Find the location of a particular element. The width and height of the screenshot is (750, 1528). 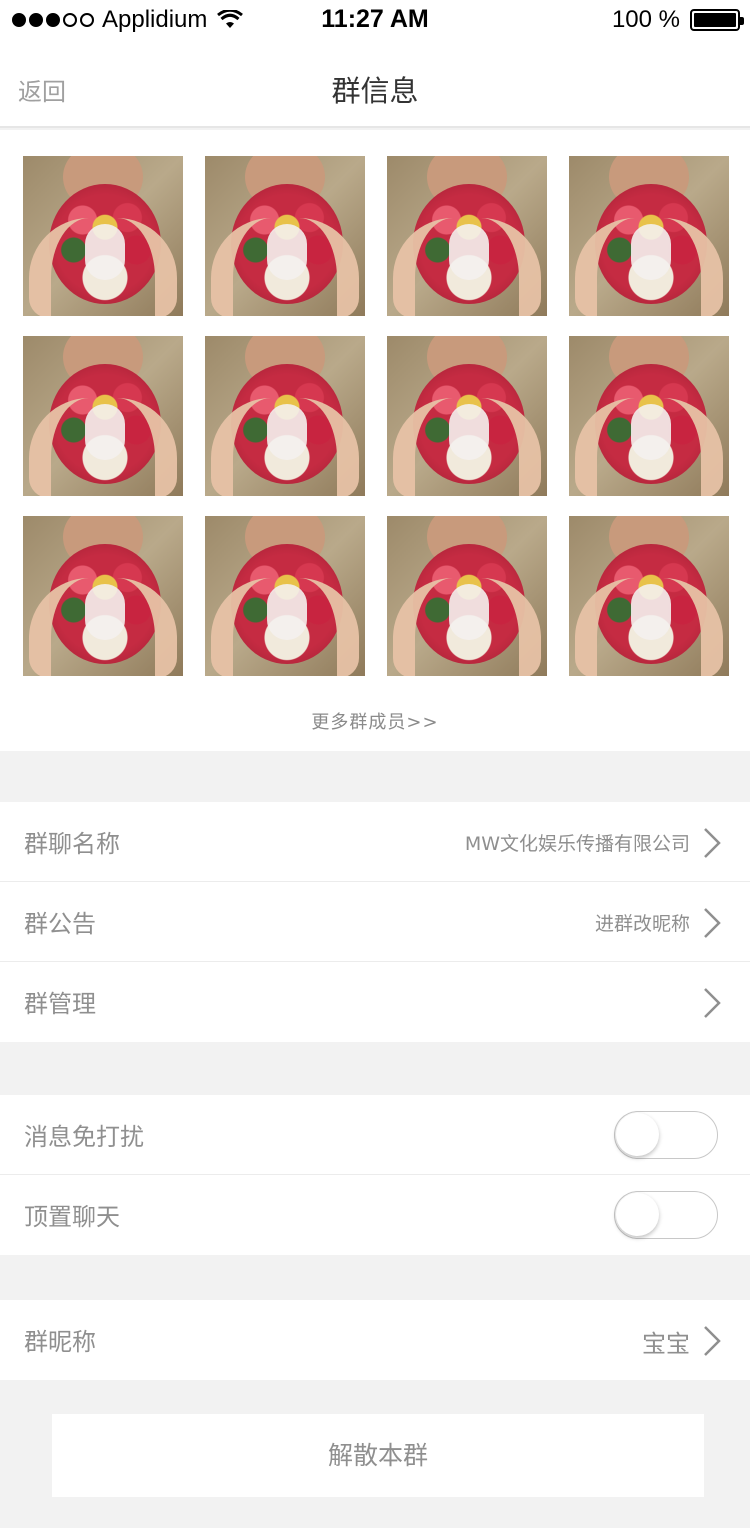

group-nickname-row: 群昵称 宝宝 is located at coordinates (375, 1340).